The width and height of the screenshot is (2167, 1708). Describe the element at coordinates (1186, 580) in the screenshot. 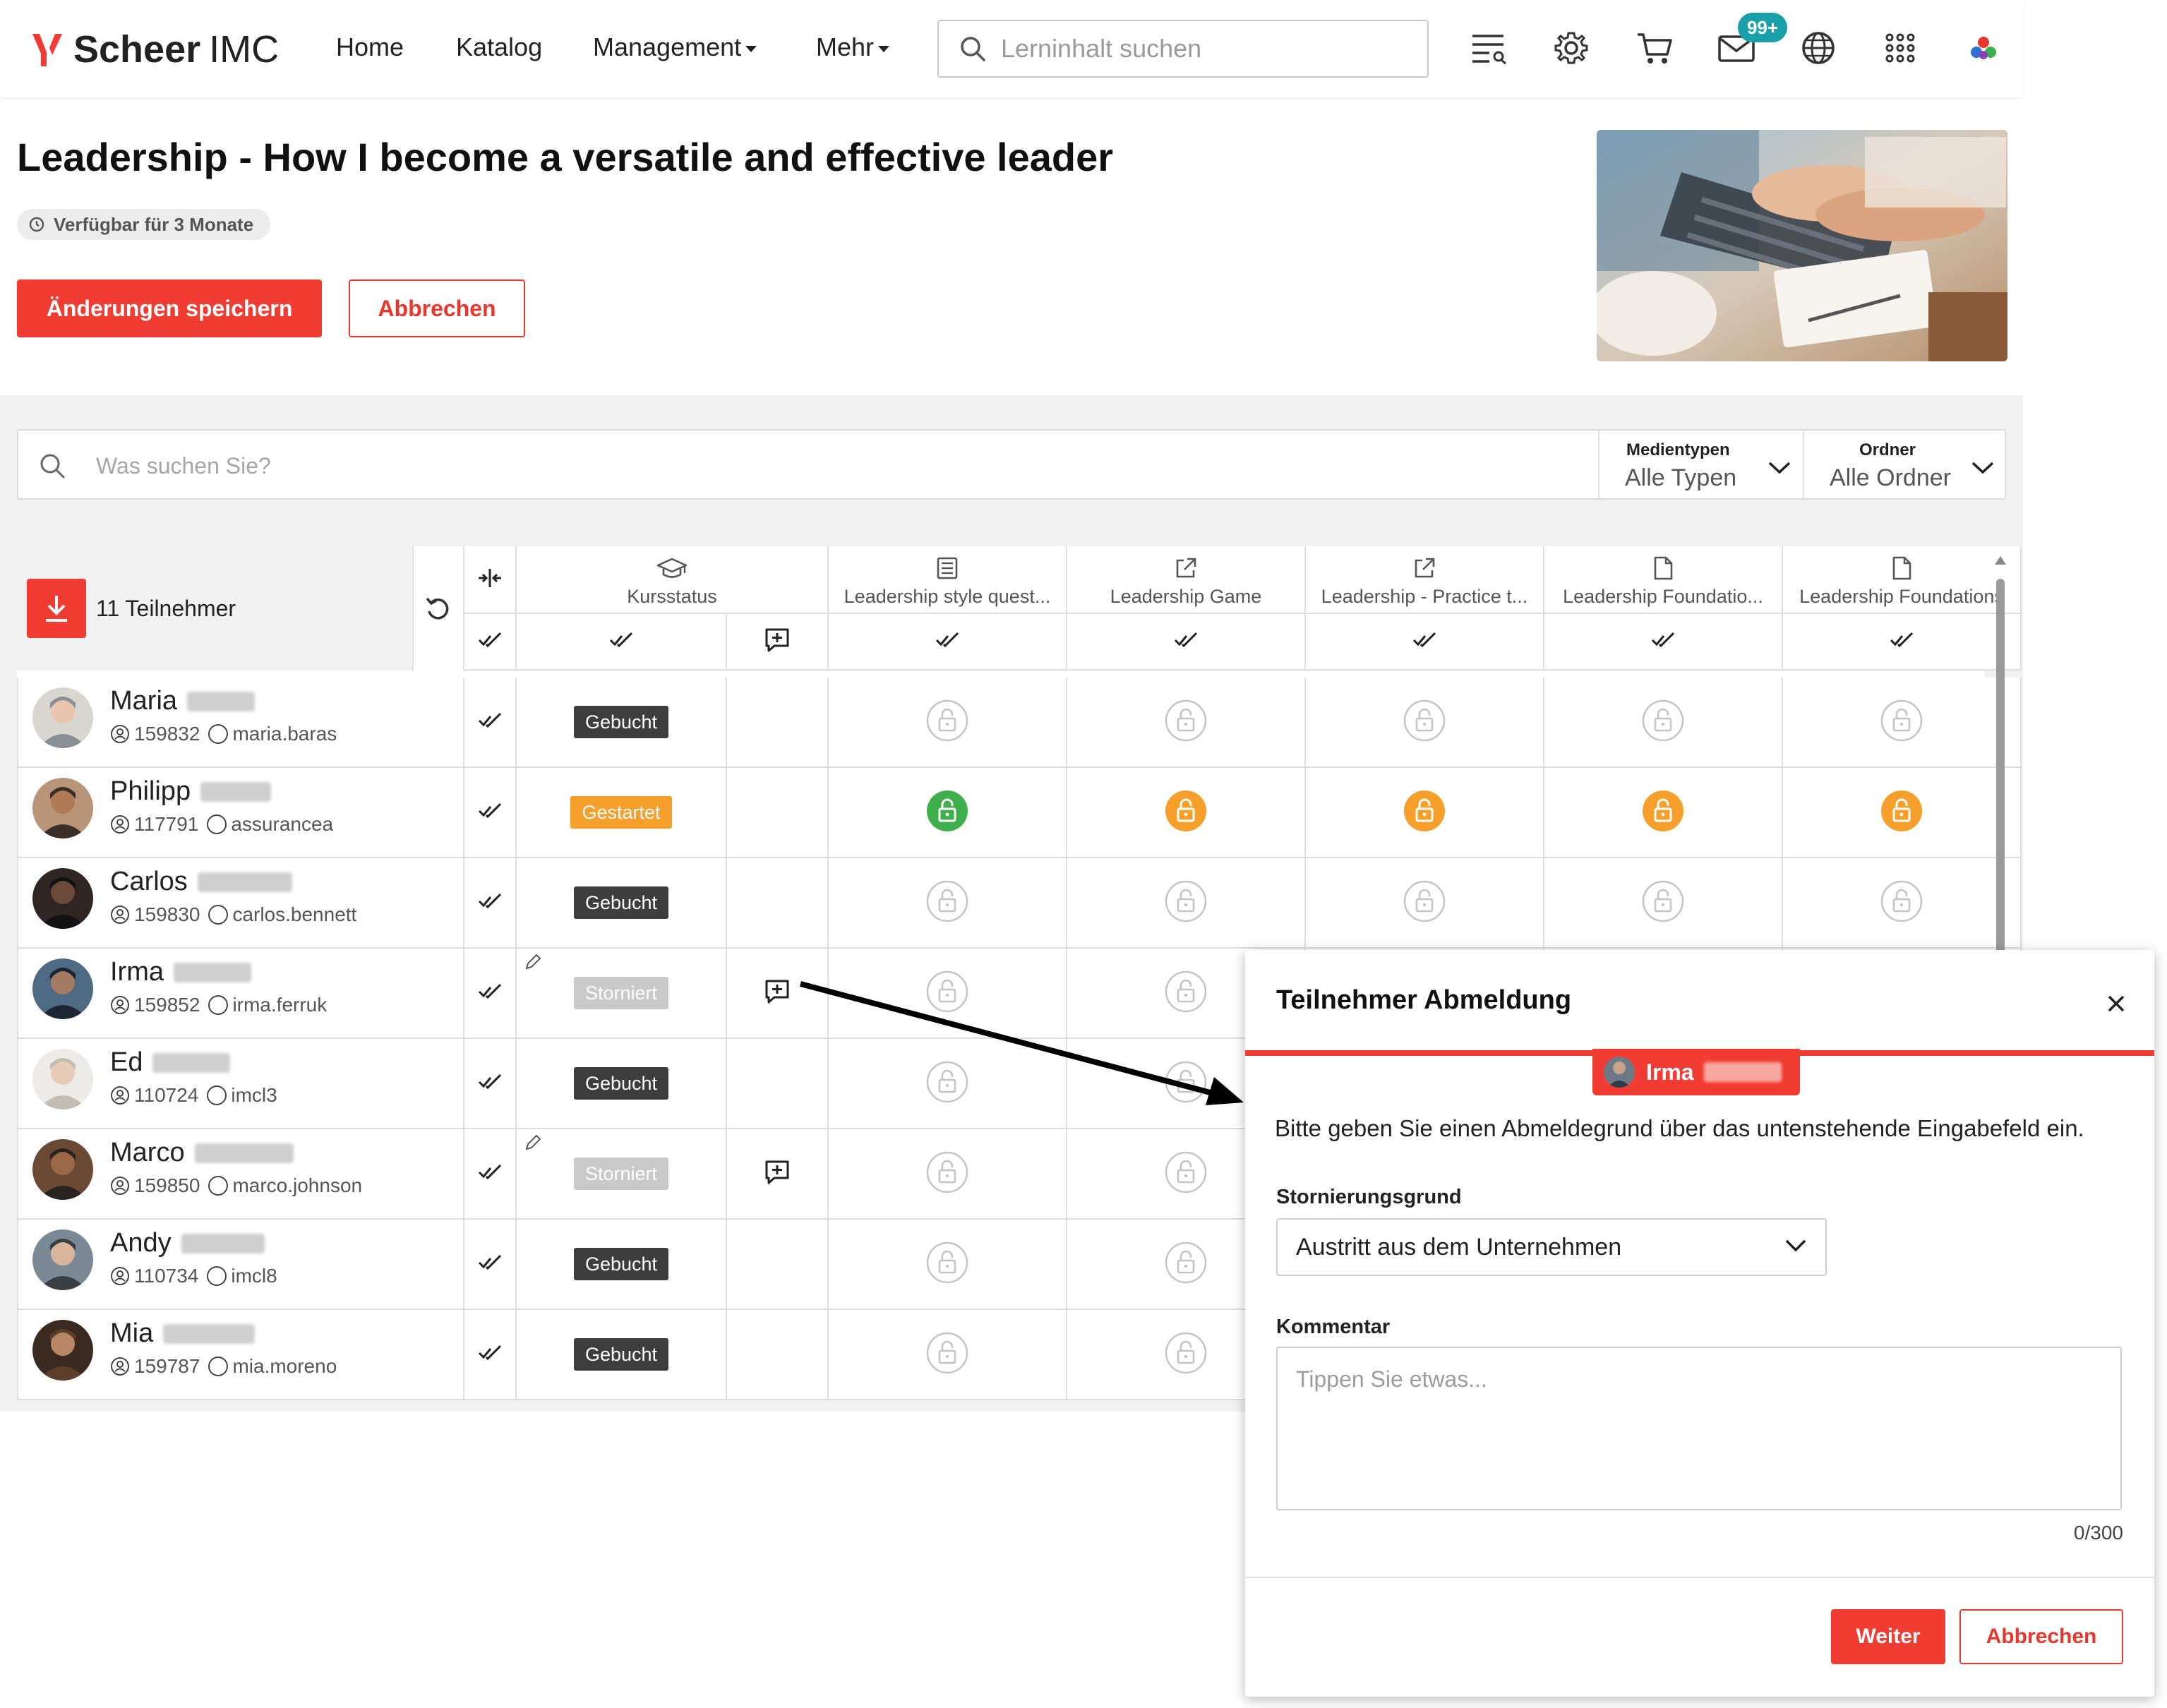

I see `content-column-header: Leadership Game` at that location.